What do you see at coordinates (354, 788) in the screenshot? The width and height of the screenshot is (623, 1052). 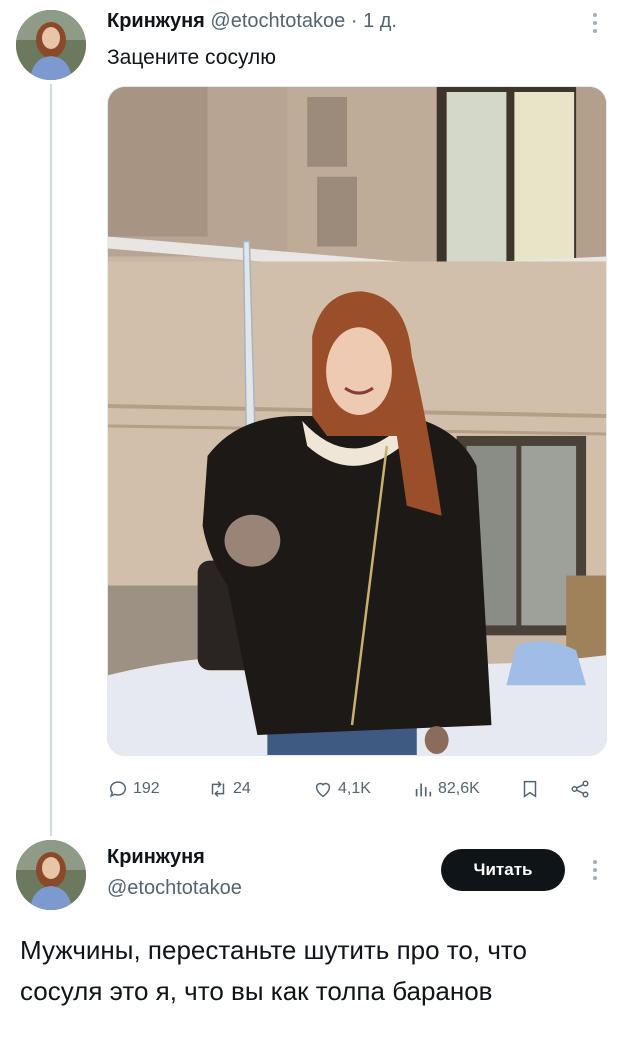 I see `like-count: 4,1K` at bounding box center [354, 788].